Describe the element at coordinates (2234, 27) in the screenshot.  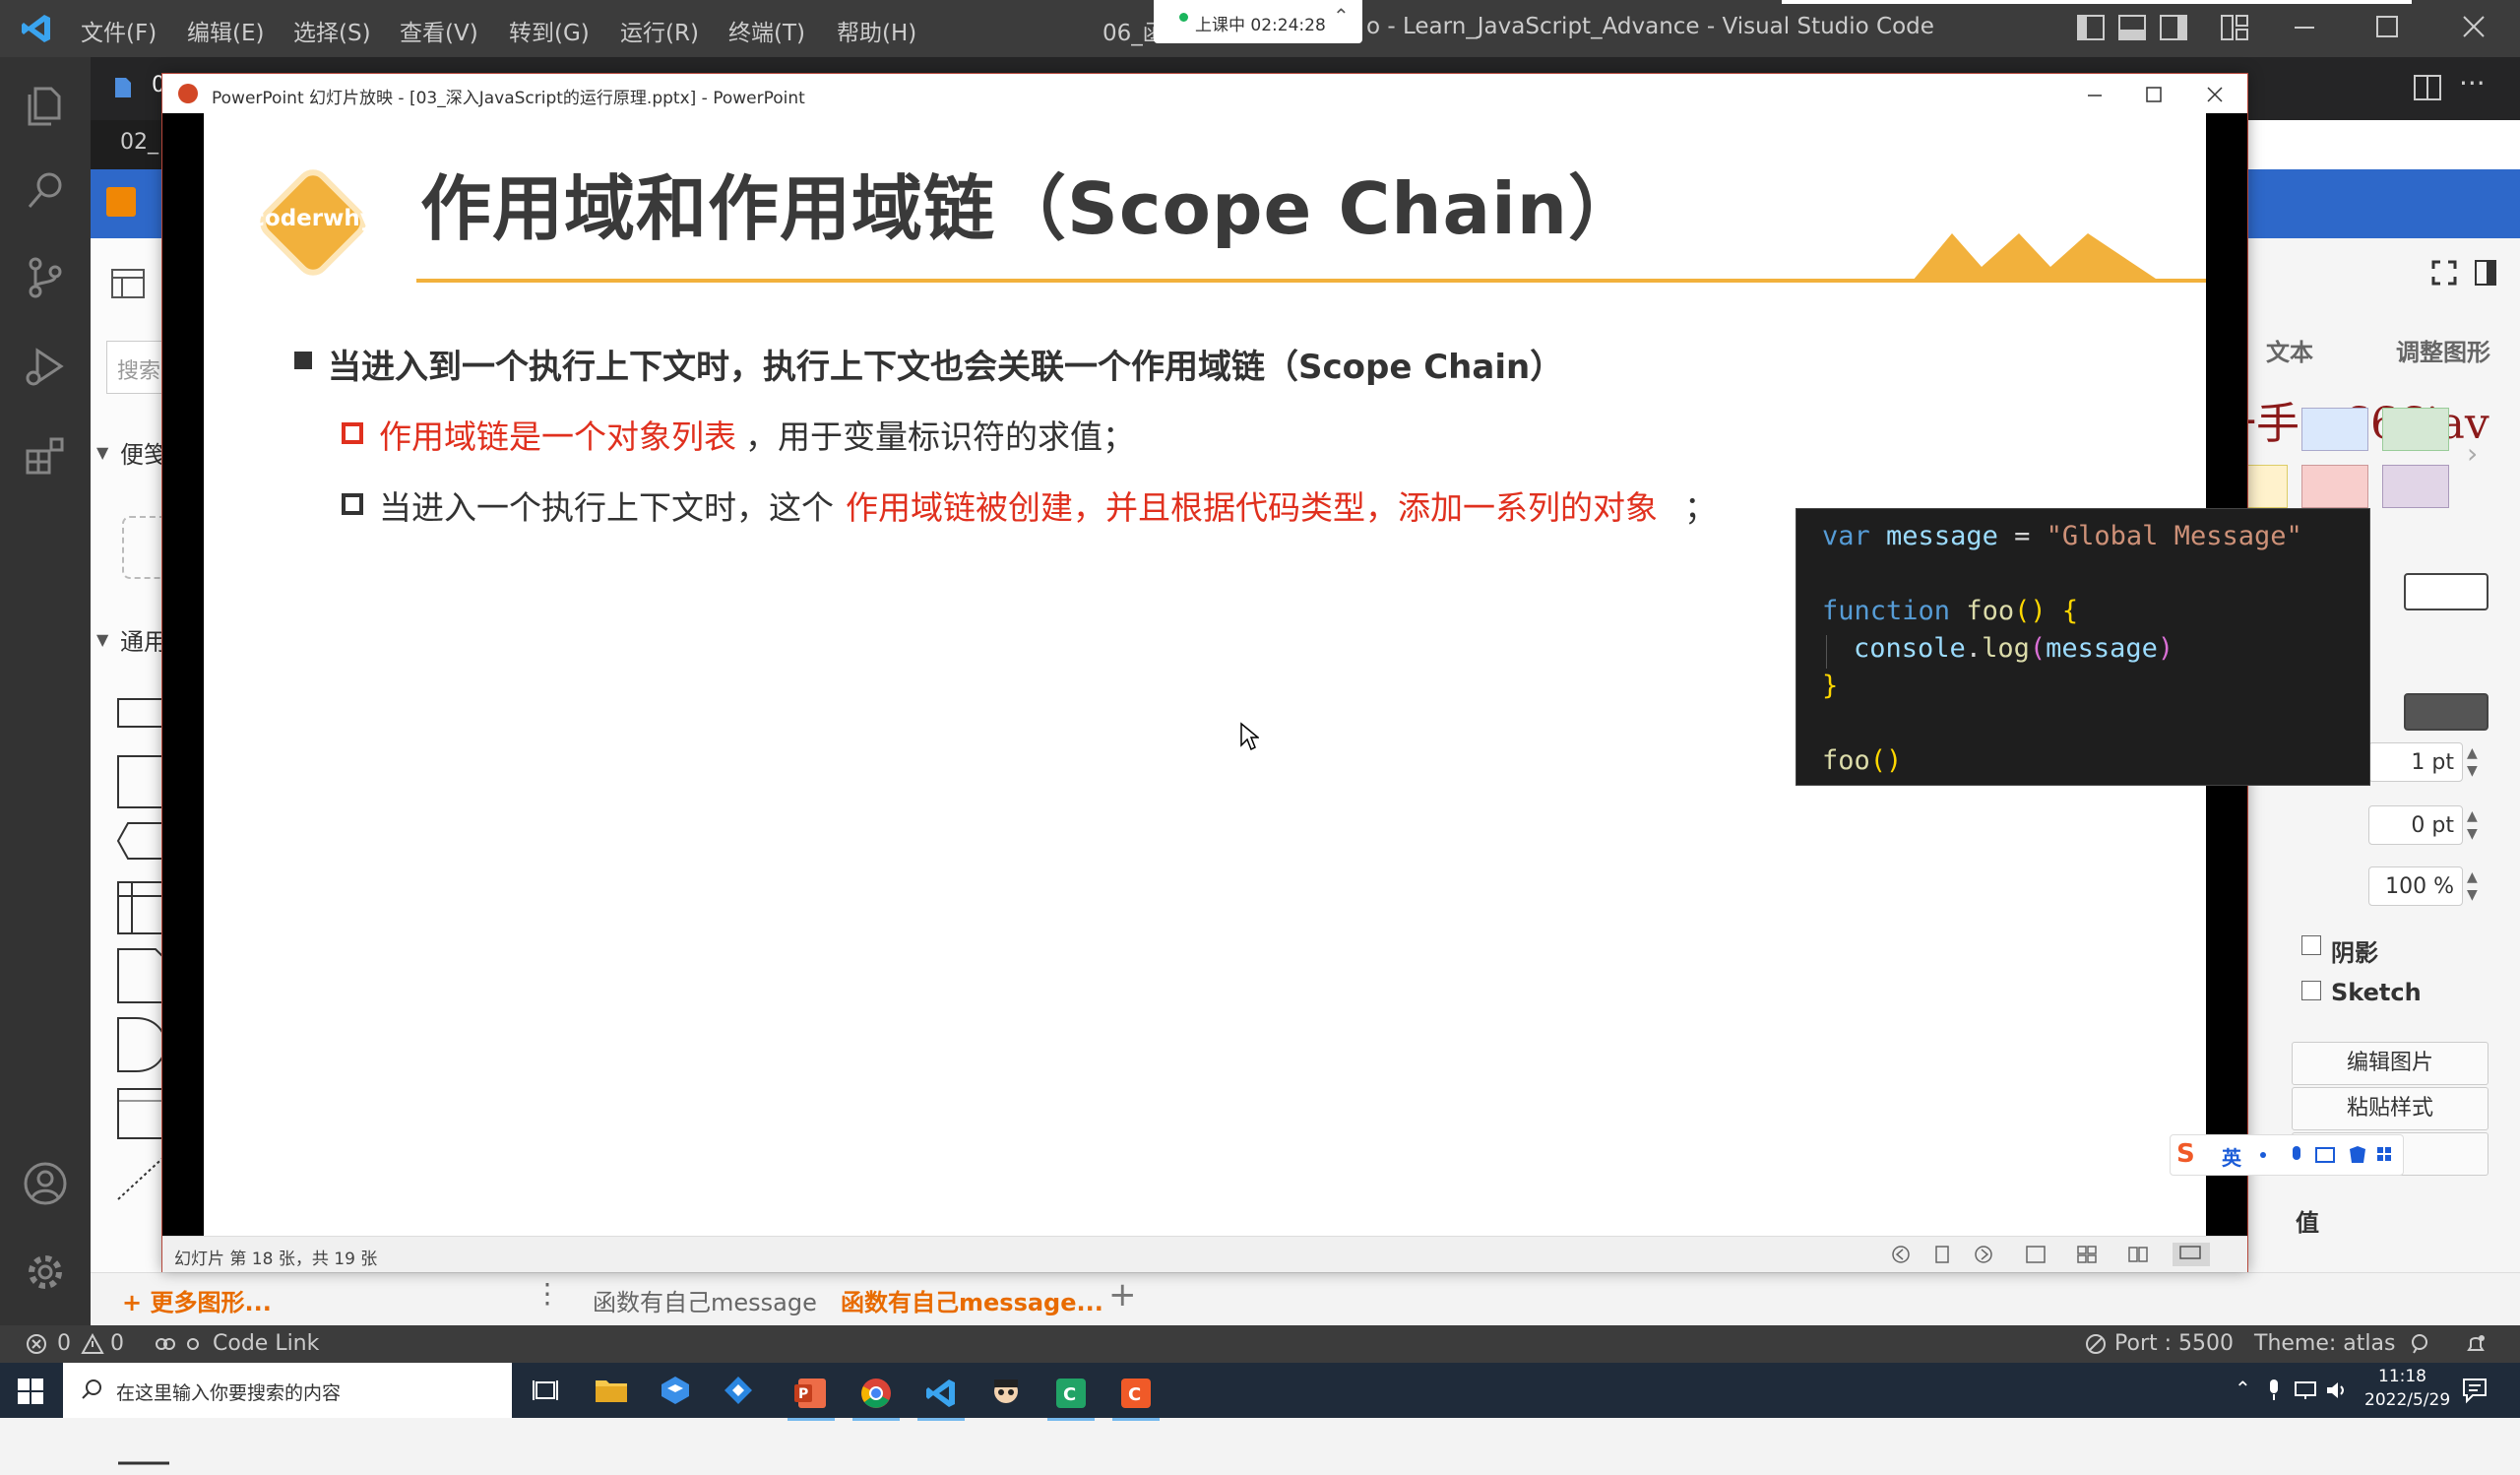
I see `customize-layout-icon` at that location.